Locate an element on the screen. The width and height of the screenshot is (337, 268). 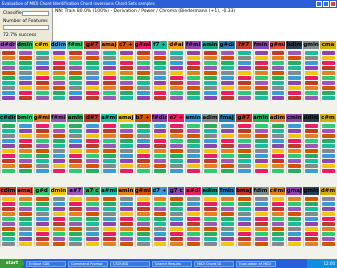
start-button: start is located at coordinates (12, 263).